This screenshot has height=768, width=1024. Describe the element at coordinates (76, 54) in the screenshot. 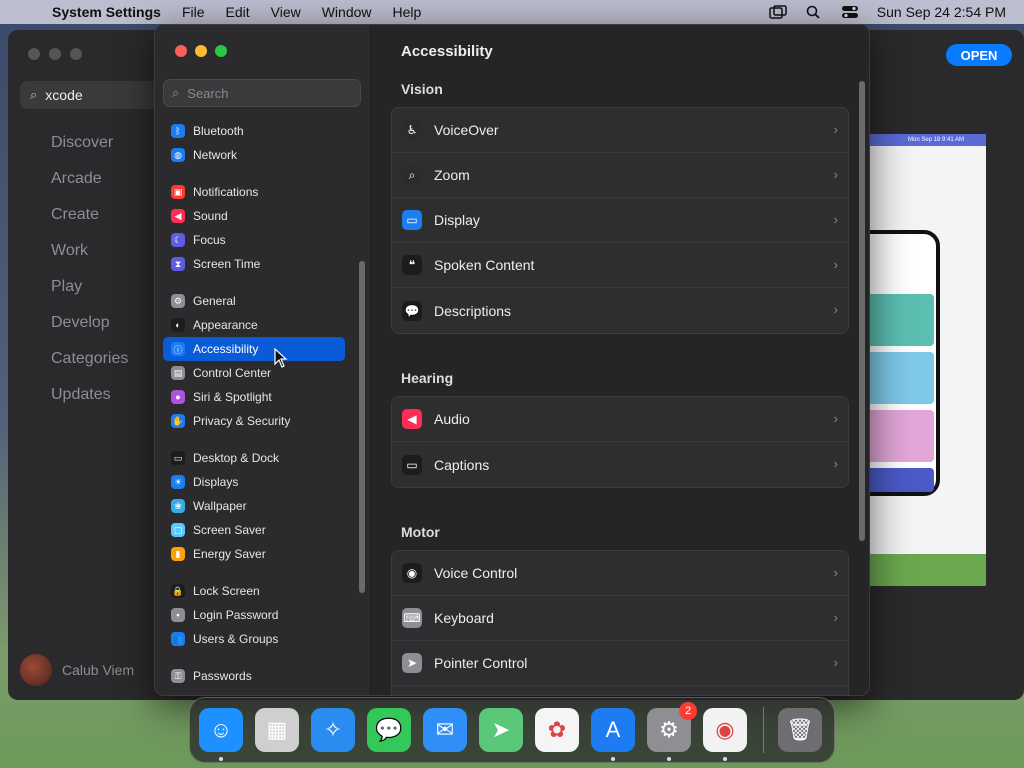

I see `app-store-zoom-button` at that location.